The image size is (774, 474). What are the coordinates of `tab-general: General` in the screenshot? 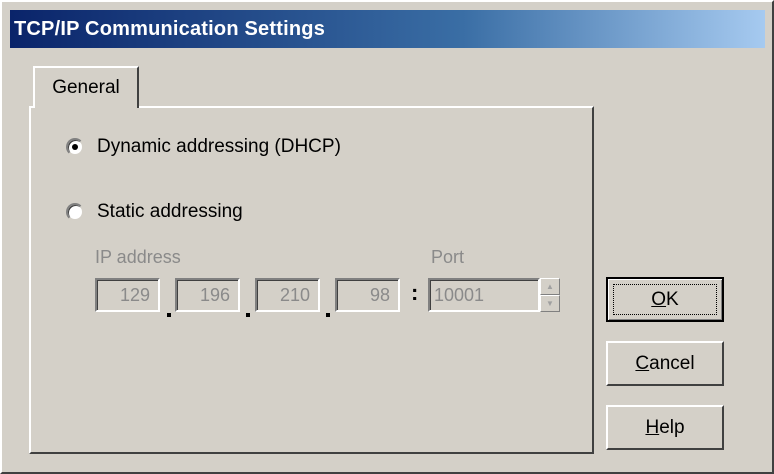 It's located at (86, 87).